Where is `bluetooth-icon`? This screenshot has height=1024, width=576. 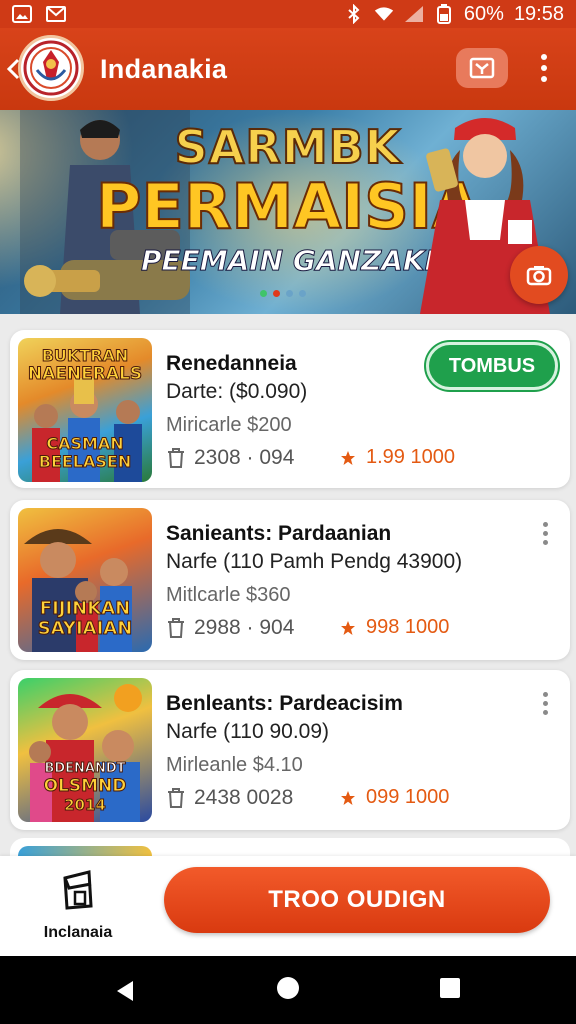
bluetooth-icon is located at coordinates (354, 14).